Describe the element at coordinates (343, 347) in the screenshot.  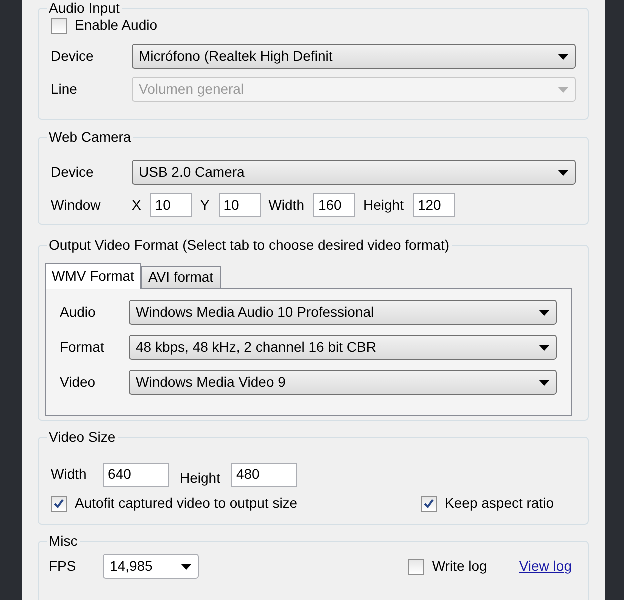
I see `dropdown: 48 kbps, 48 kHz, 2 channel 16 bit CBR` at that location.